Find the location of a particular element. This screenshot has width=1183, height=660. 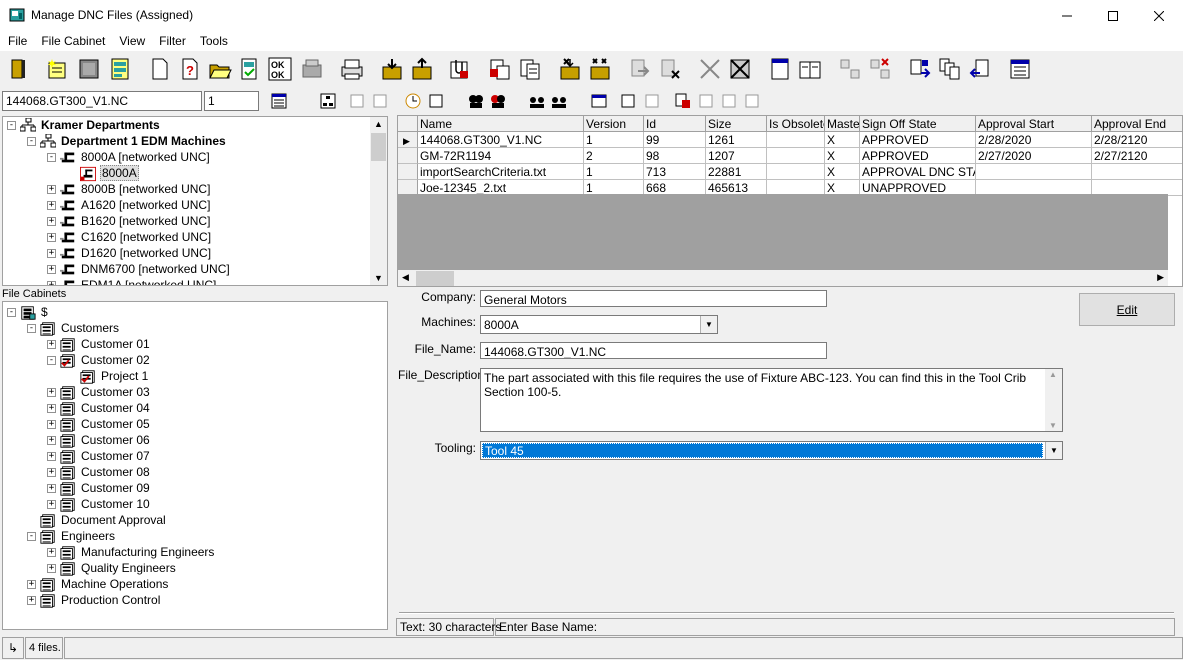

filter-red-button is located at coordinates (683, 101).